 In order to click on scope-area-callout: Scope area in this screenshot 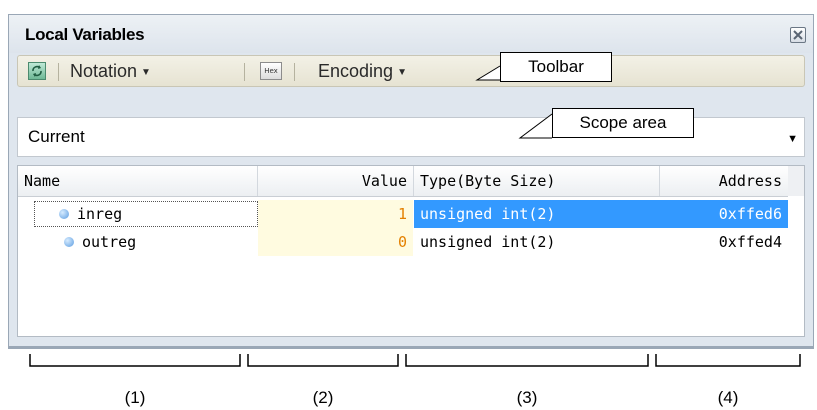, I will do `click(623, 123)`.